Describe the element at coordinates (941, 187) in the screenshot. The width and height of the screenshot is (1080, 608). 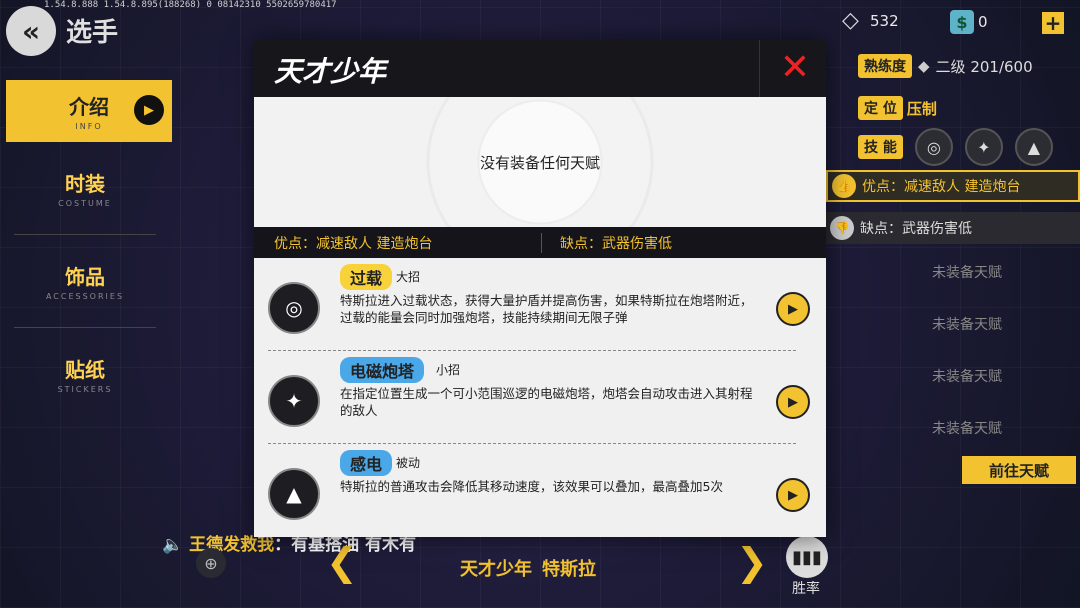
I see `pro-text: 优点：减速敌人 建造炮台` at that location.